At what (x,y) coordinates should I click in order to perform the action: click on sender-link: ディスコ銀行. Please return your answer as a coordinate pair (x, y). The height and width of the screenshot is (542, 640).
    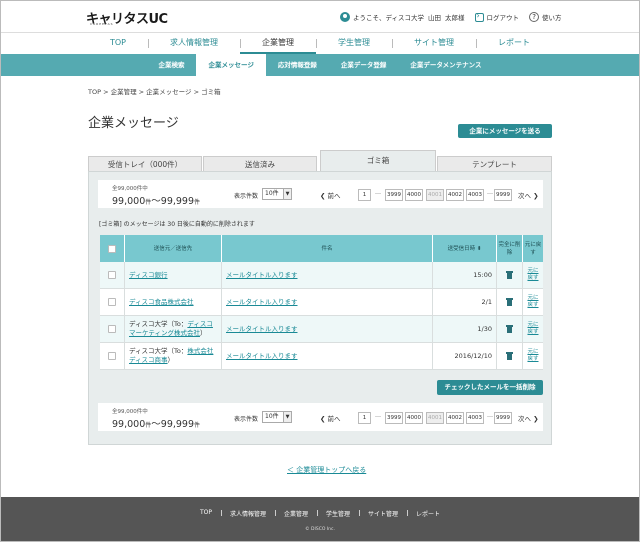
    Looking at the image, I should click on (148, 275).